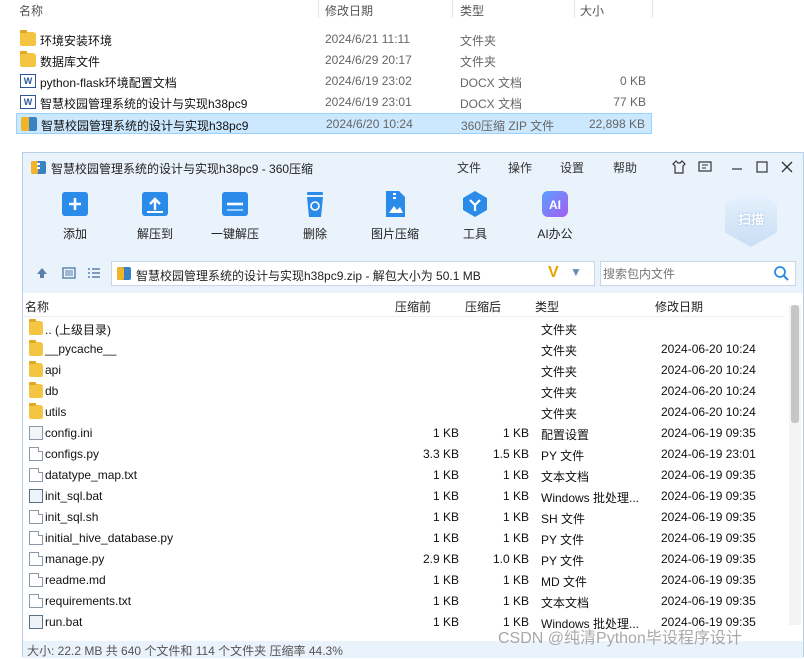  What do you see at coordinates (404, 412) in the screenshot?
I see `file-row: utils 文件夹 2024-06-20 10:24` at bounding box center [404, 412].